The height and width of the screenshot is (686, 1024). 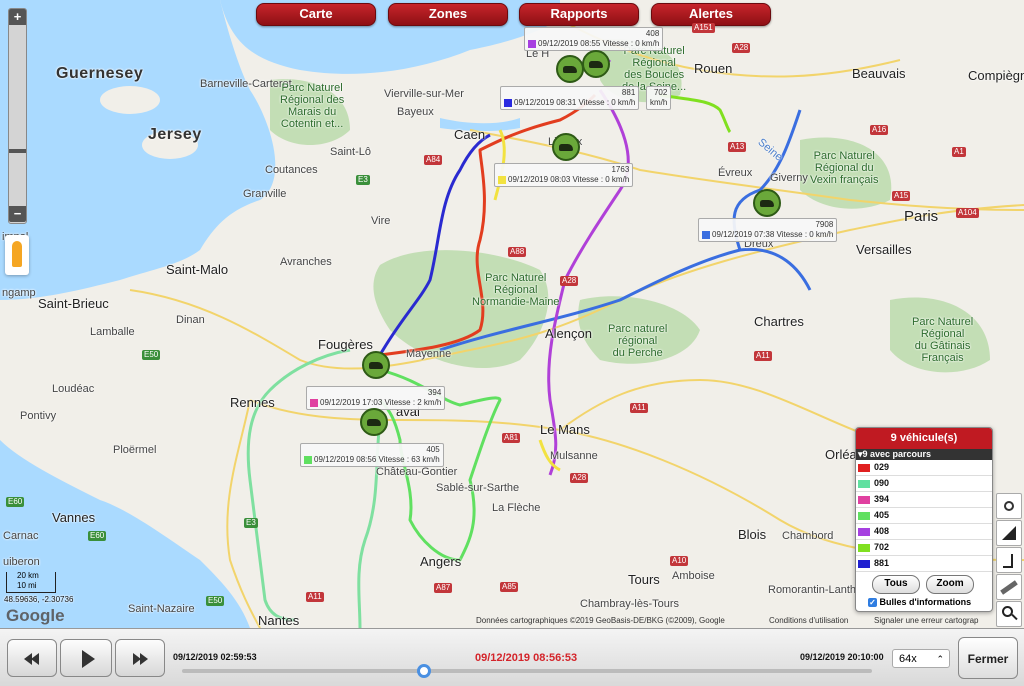 I want to click on zoom-slider: + −, so click(x=17, y=116).